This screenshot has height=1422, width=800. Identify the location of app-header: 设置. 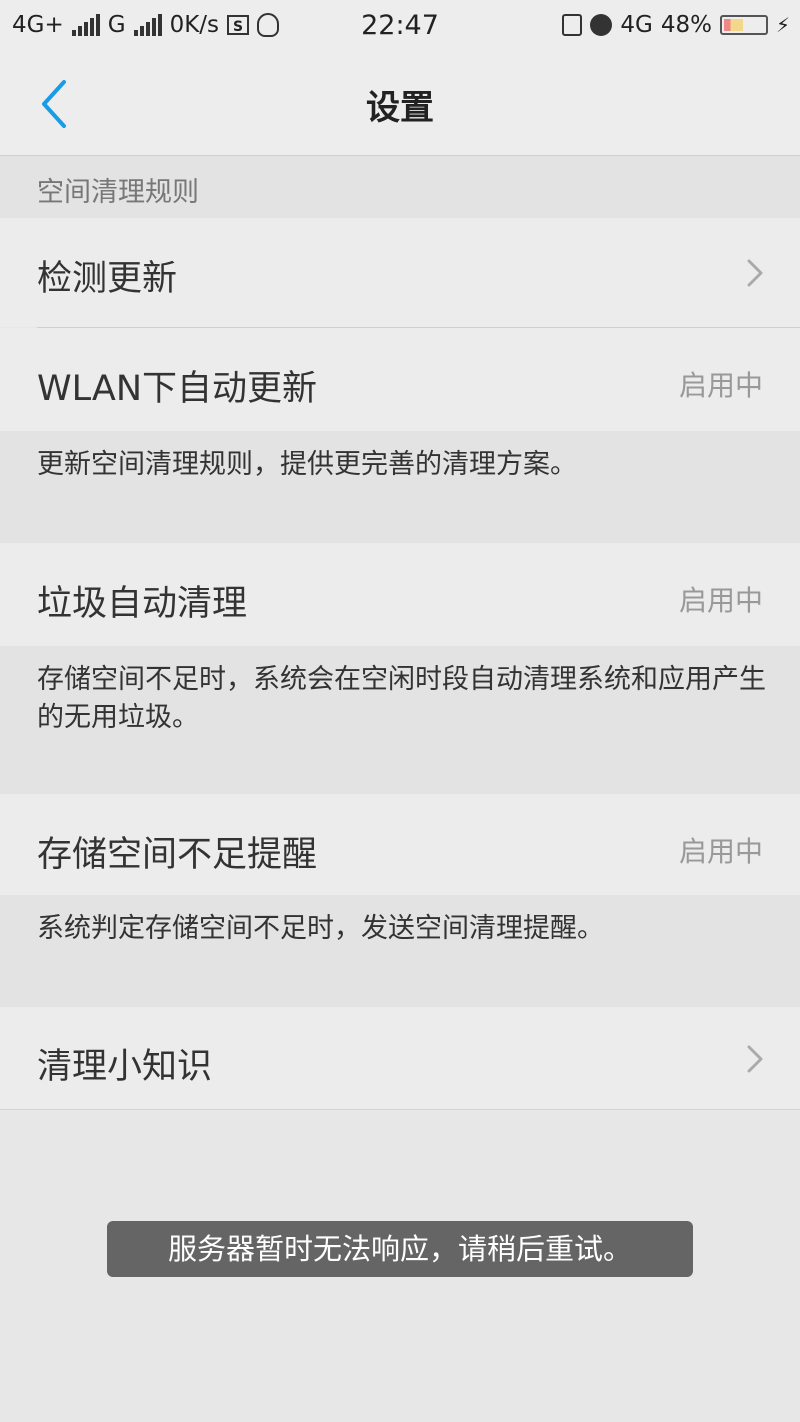
(400, 104).